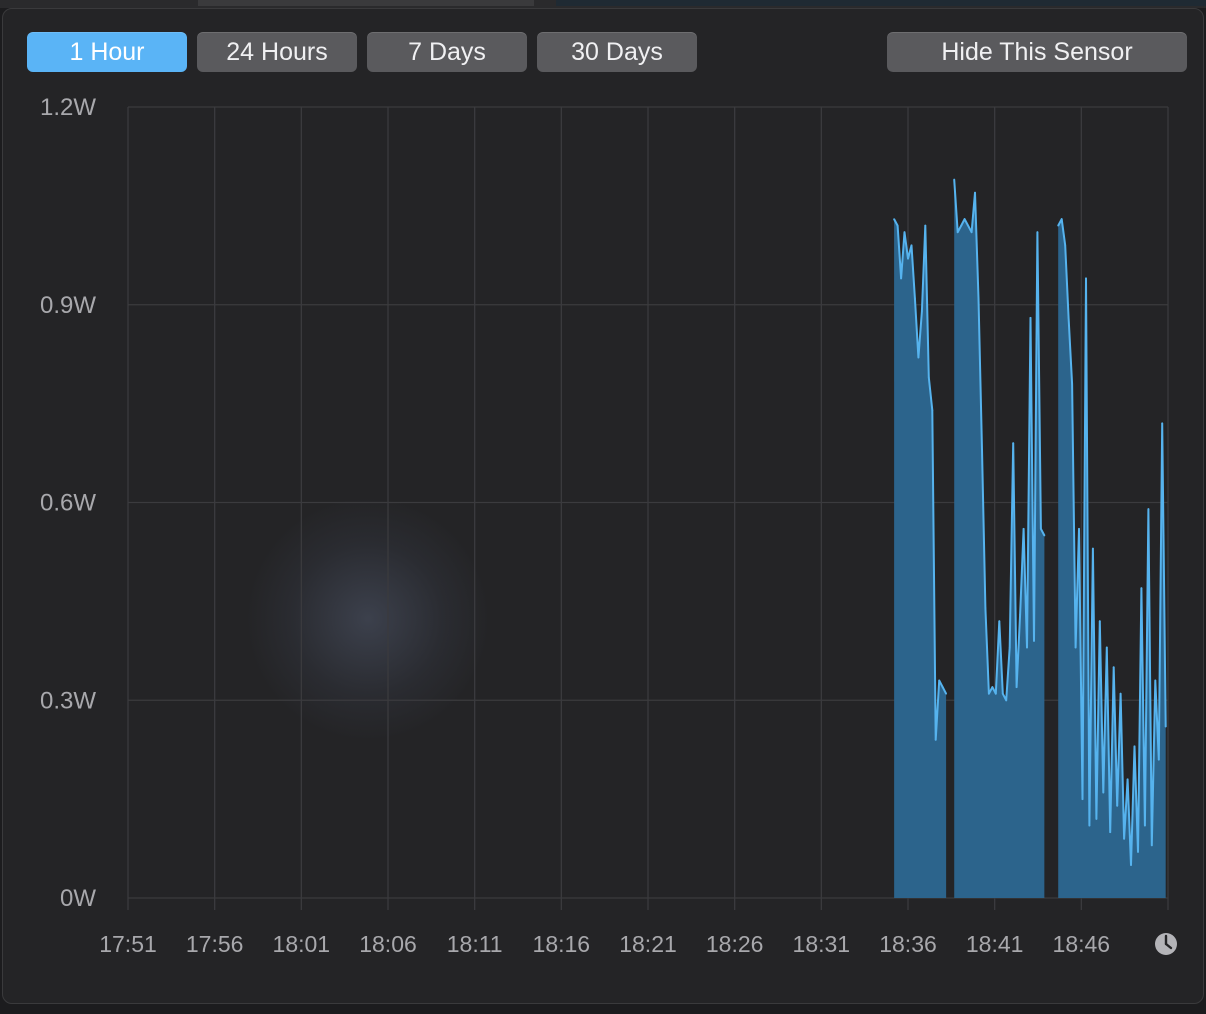 This screenshot has height=1014, width=1206. I want to click on x-tick-label: 18:26, so click(735, 944).